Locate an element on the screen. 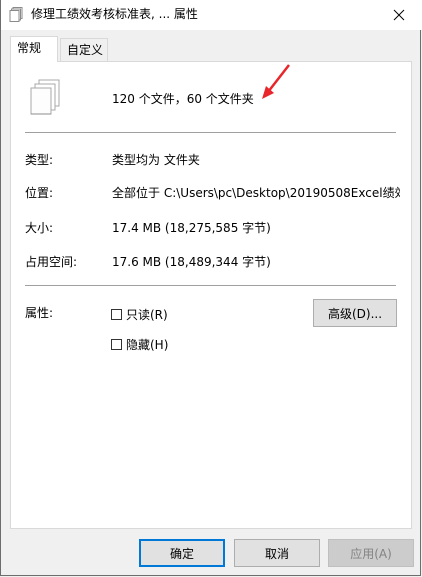  location-label: 位置: is located at coordinates (39, 193).